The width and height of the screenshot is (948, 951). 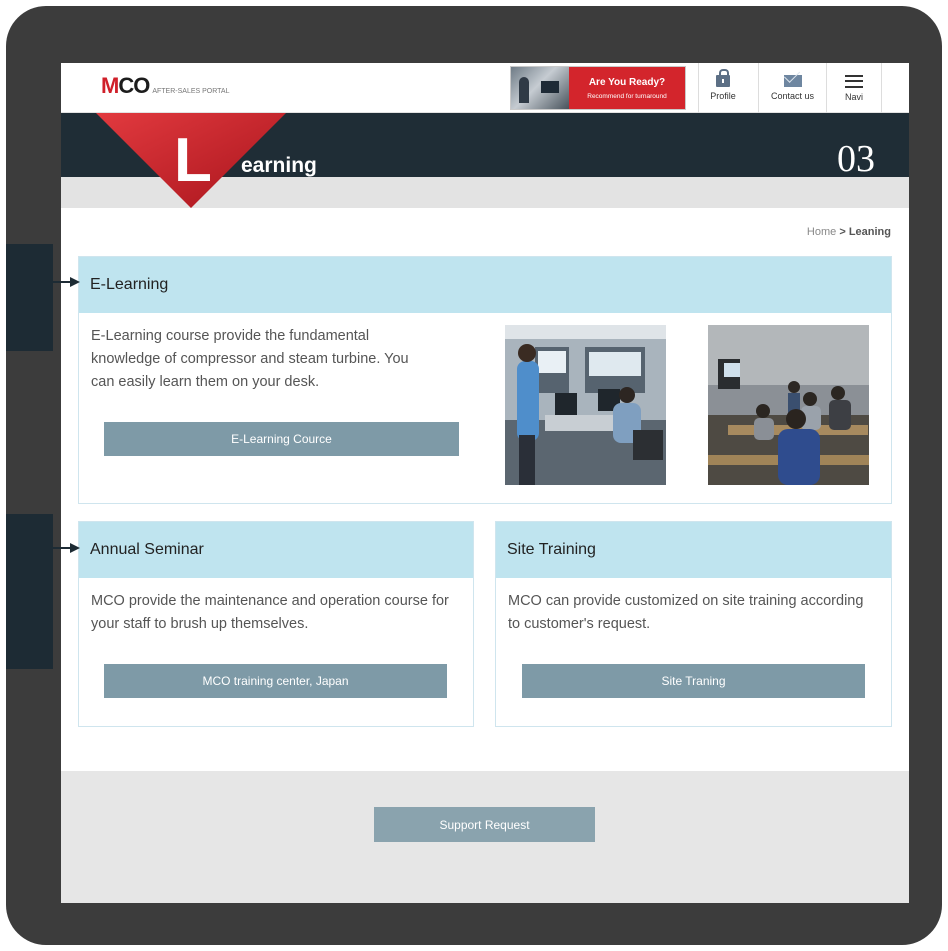 What do you see at coordinates (693, 681) in the screenshot?
I see `site-training-button: Site Traning` at bounding box center [693, 681].